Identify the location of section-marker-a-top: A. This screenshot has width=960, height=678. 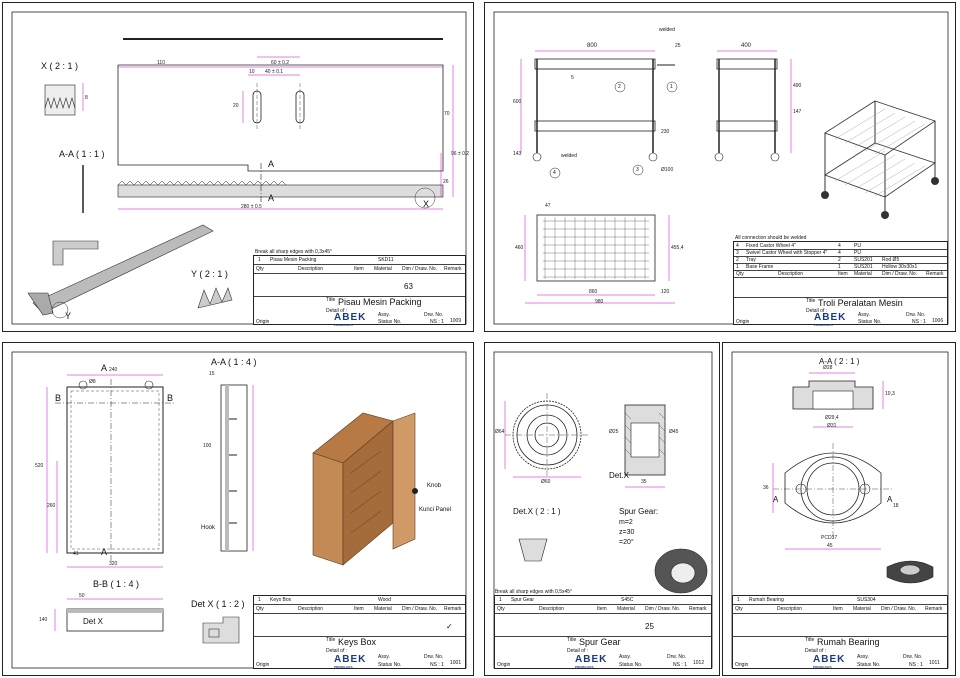
(104, 368).